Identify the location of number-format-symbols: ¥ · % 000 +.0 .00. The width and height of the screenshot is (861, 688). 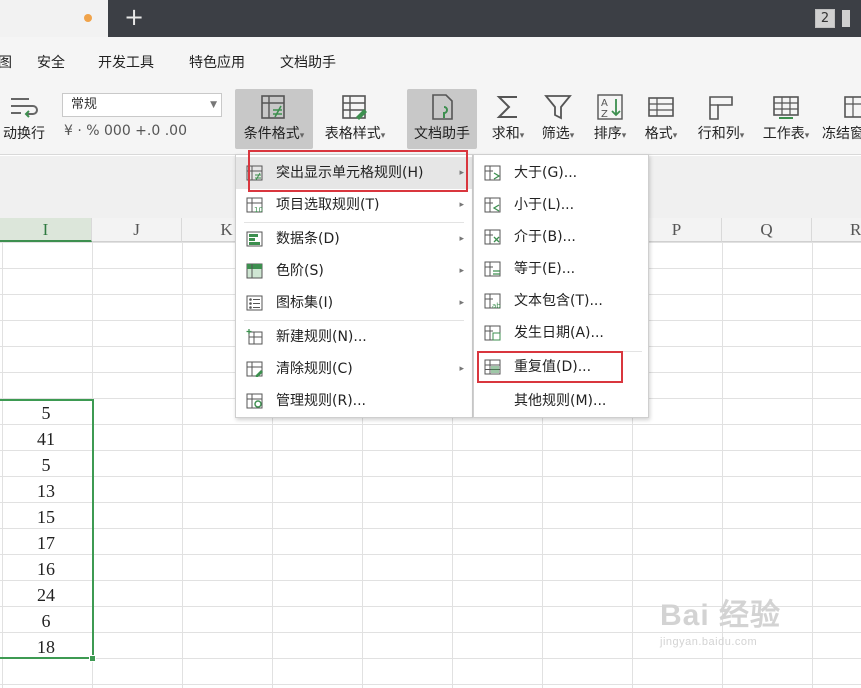
(125, 131).